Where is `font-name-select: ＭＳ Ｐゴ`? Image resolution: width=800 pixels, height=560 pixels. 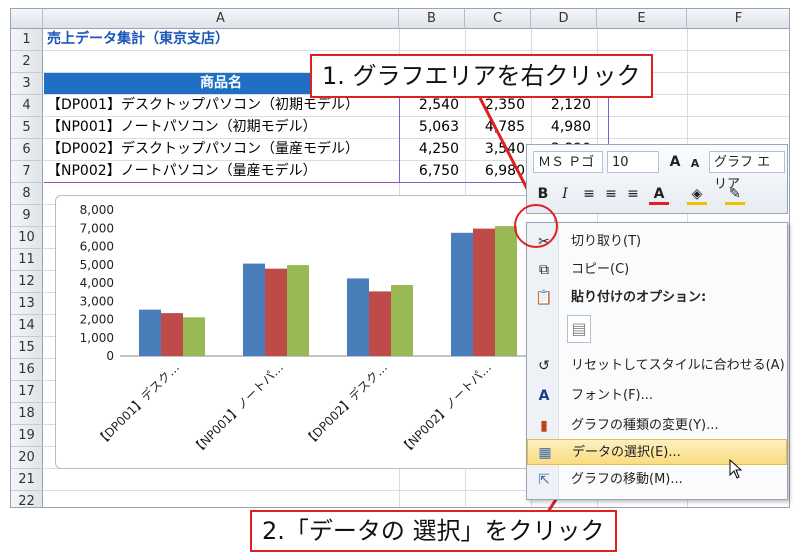 font-name-select: ＭＳ Ｐゴ is located at coordinates (568, 162).